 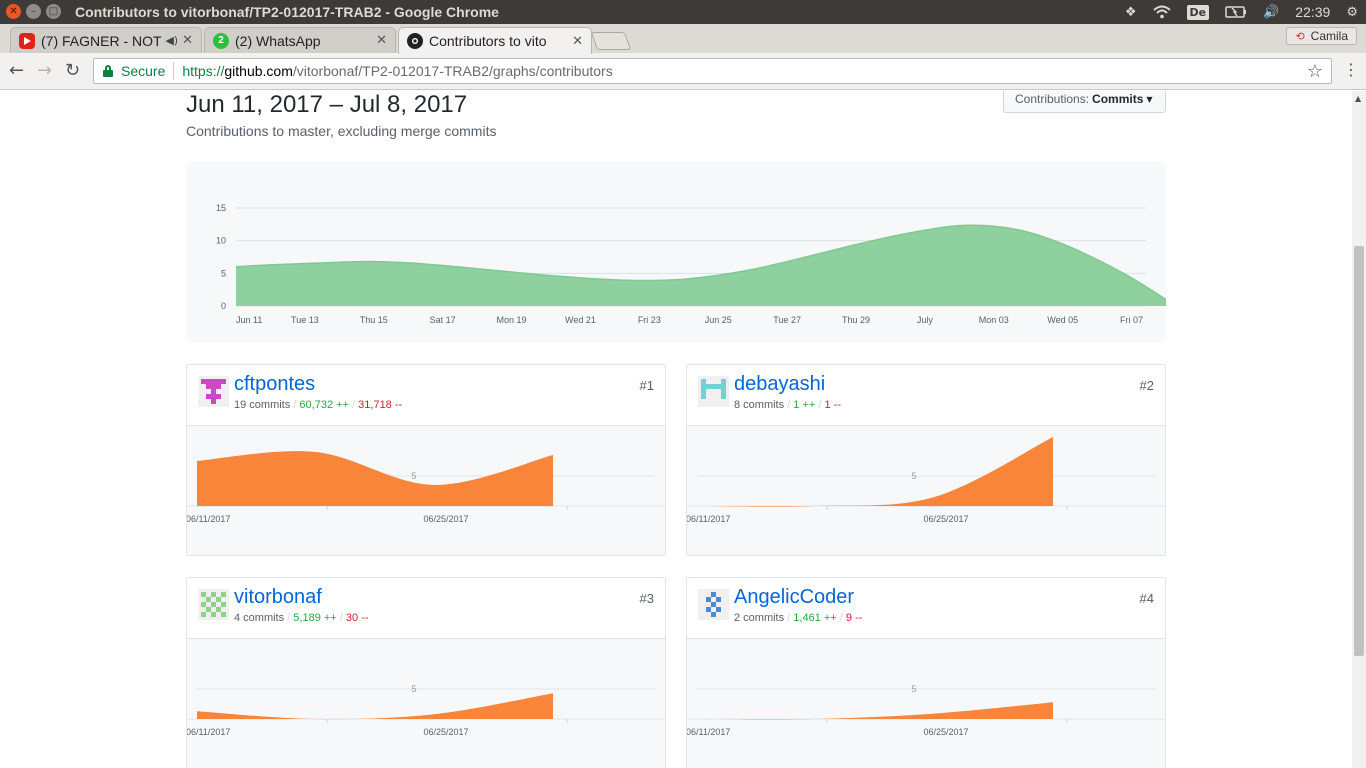 I want to click on deletions-count: 9 --, so click(x=854, y=618).